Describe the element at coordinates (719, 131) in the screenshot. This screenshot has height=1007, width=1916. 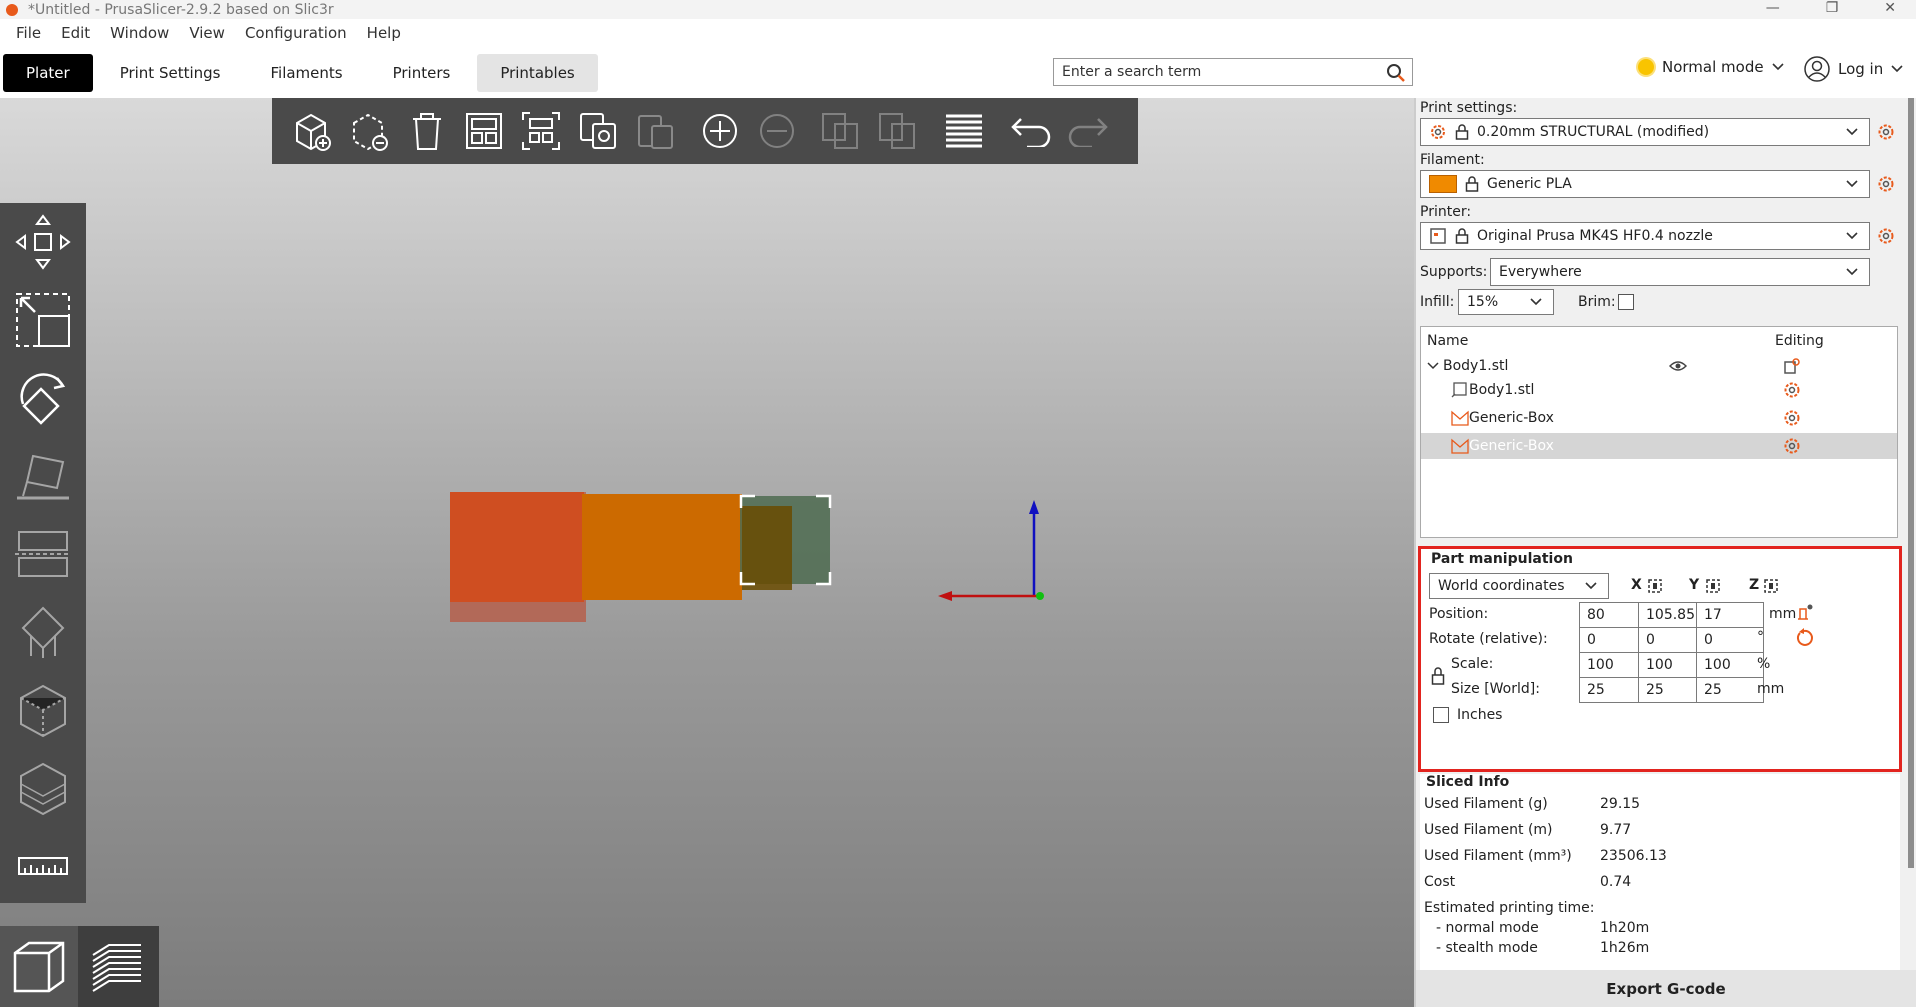
I see `add-instance-button` at that location.